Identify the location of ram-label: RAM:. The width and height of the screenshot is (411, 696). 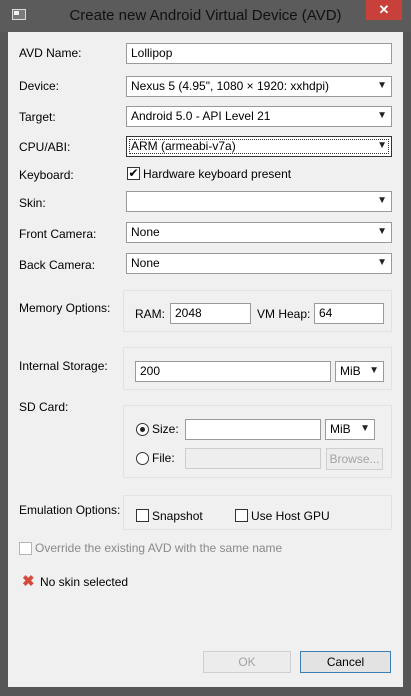
(150, 314).